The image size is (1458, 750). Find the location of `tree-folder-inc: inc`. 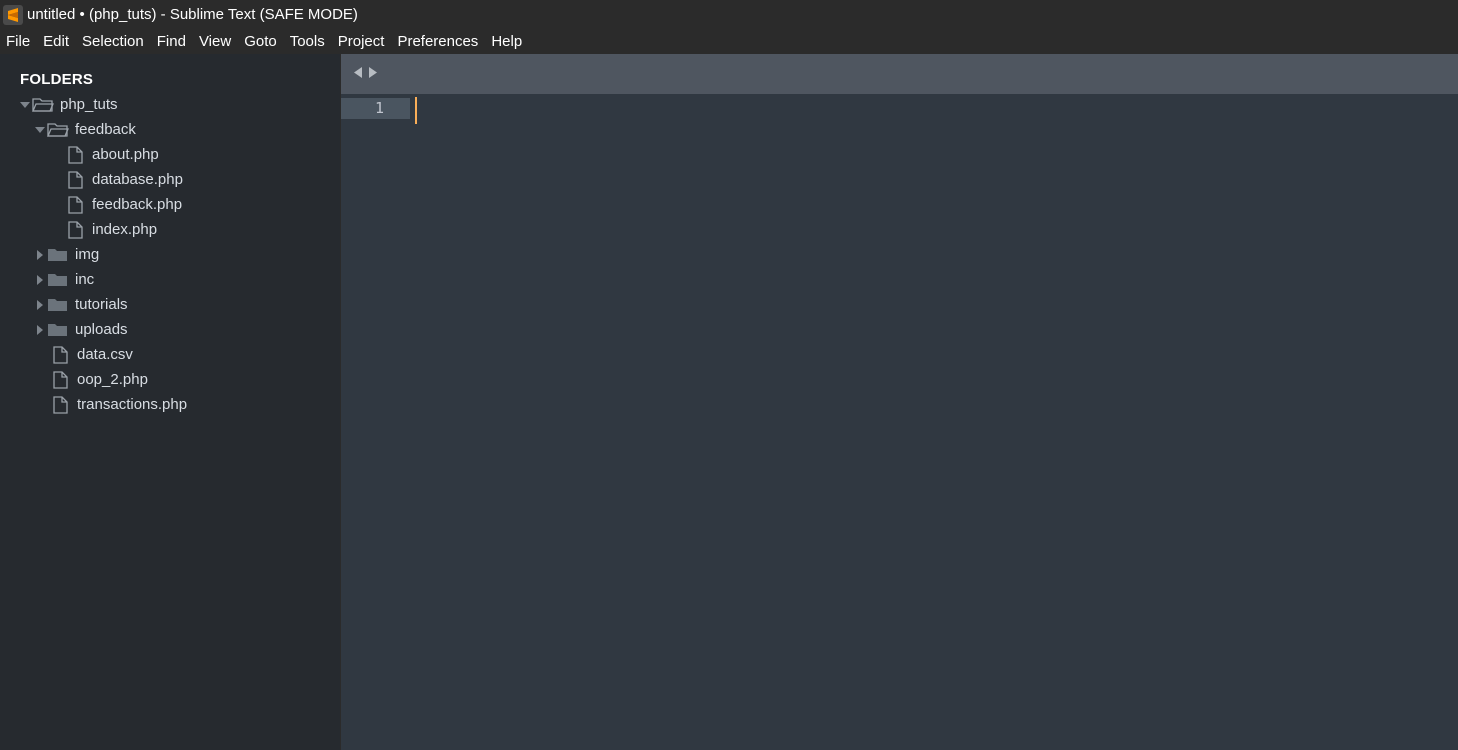

tree-folder-inc: inc is located at coordinates (63, 279).